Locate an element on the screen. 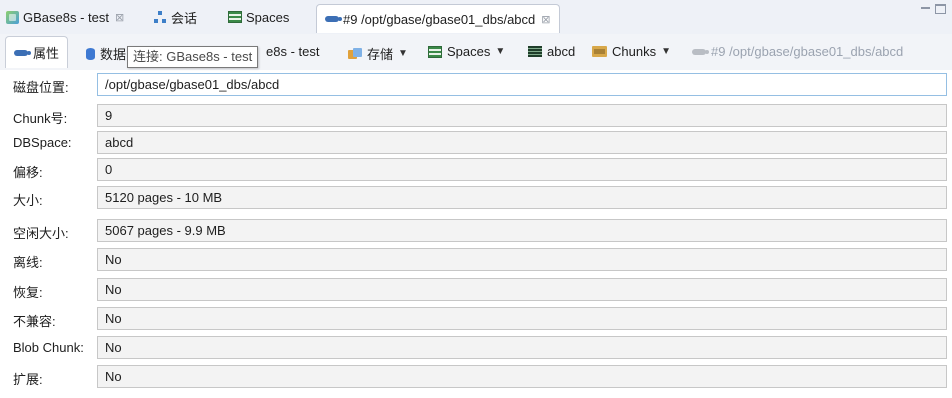 The width and height of the screenshot is (952, 398). property-label: 离线: is located at coordinates (28, 262).